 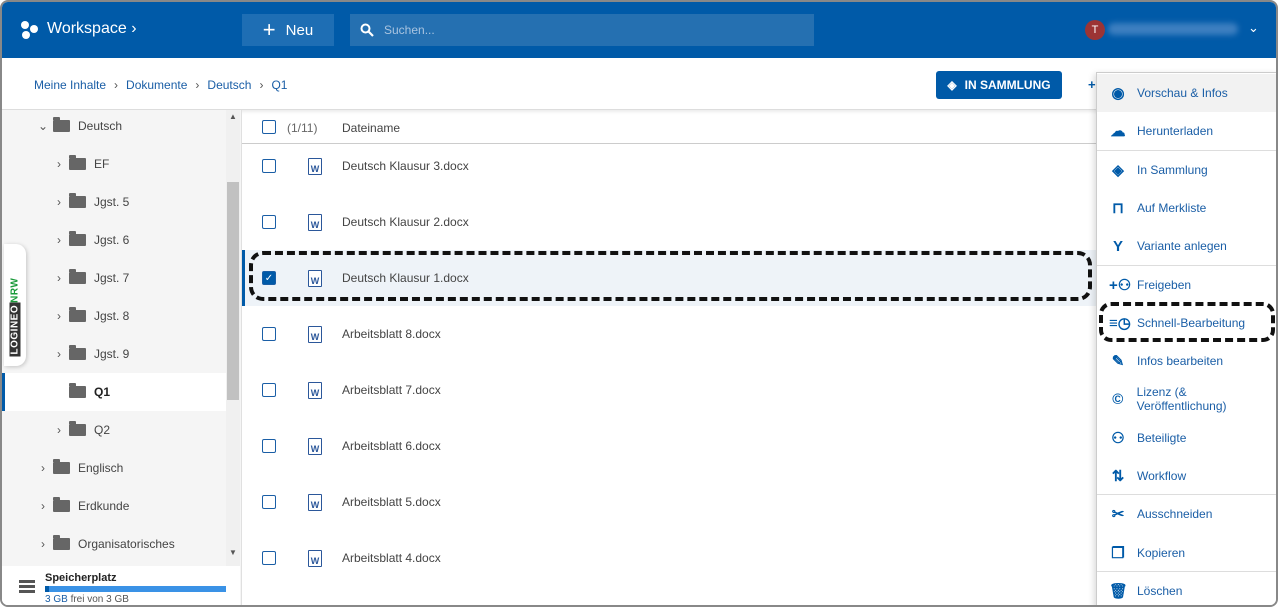 What do you see at coordinates (1186, 476) in the screenshot?
I see `menu-item-workflow: ⇅ Workflow` at bounding box center [1186, 476].